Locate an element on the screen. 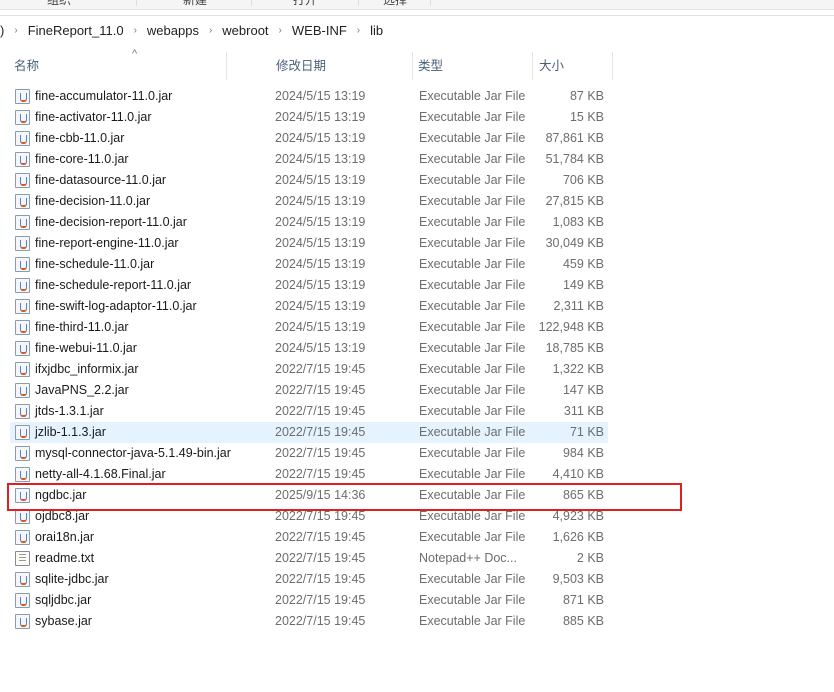 Image resolution: width=834 pixels, height=692 pixels. toolbar-new: 新建 is located at coordinates (195, 4).